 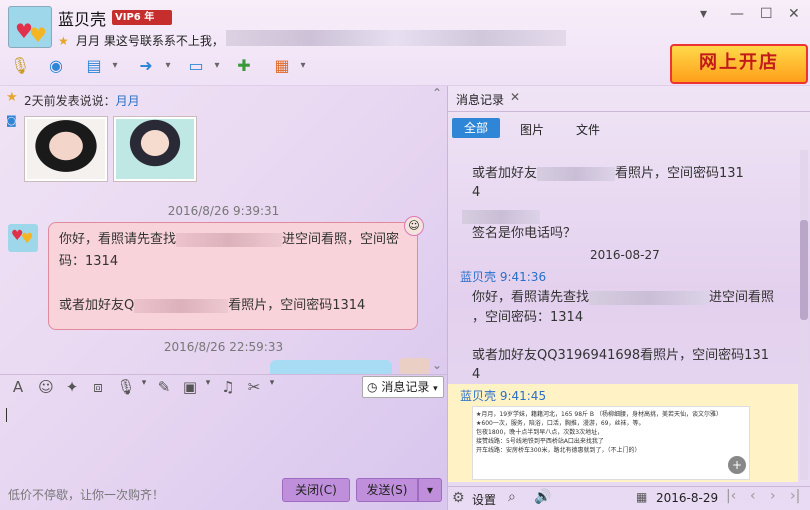 I want to click on close-icon: ✕, so click(x=794, y=14).